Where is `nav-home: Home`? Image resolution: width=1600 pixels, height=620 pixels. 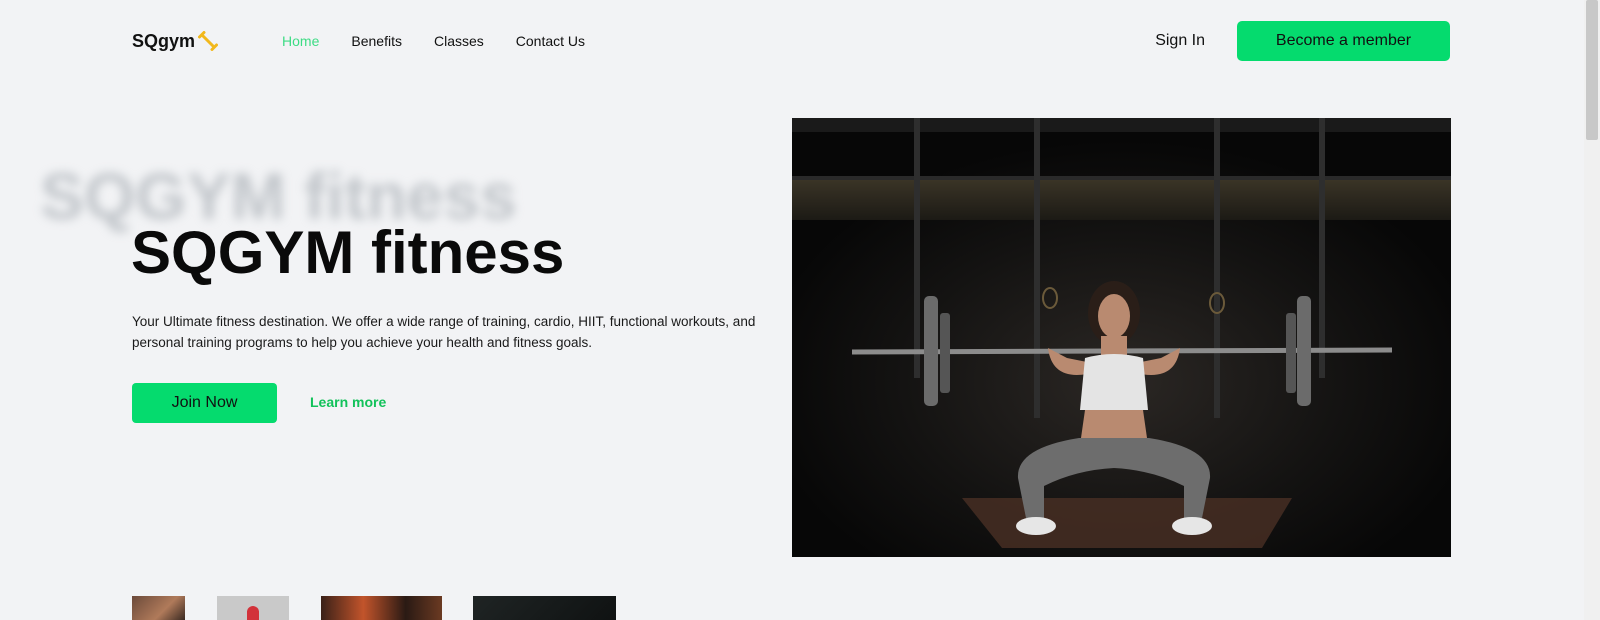
nav-home: Home is located at coordinates (300, 41).